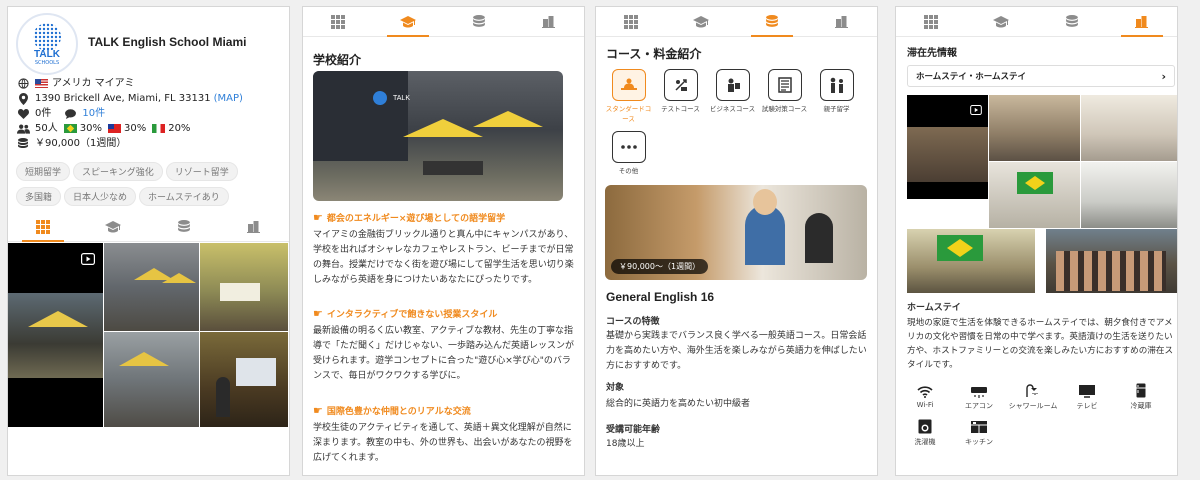  What do you see at coordinates (100, 196) in the screenshot?
I see `tag: 日本人少なめ` at bounding box center [100, 196].